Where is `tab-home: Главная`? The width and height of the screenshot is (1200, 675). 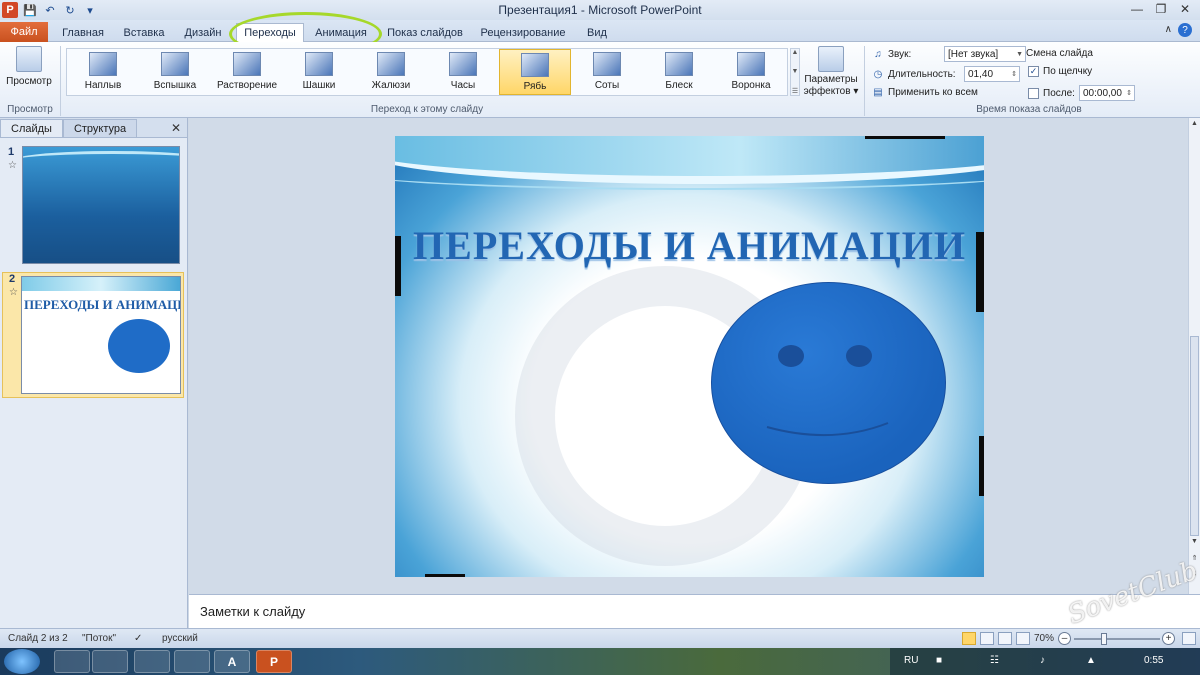
tab-home: Главная is located at coordinates (83, 32).